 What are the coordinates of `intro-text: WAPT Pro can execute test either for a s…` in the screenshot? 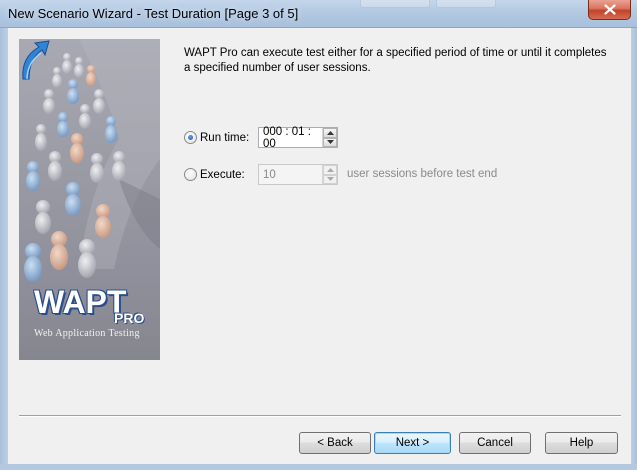 It's located at (395, 60).